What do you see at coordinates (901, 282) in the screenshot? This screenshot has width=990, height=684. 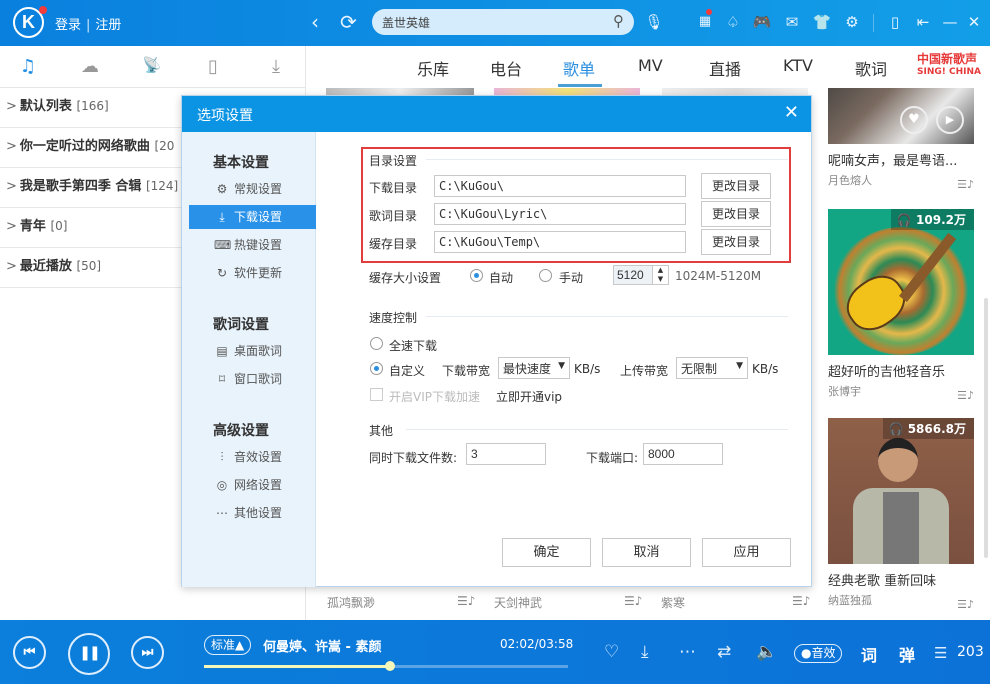 I see `card-image: 🎧 109.2万` at bounding box center [901, 282].